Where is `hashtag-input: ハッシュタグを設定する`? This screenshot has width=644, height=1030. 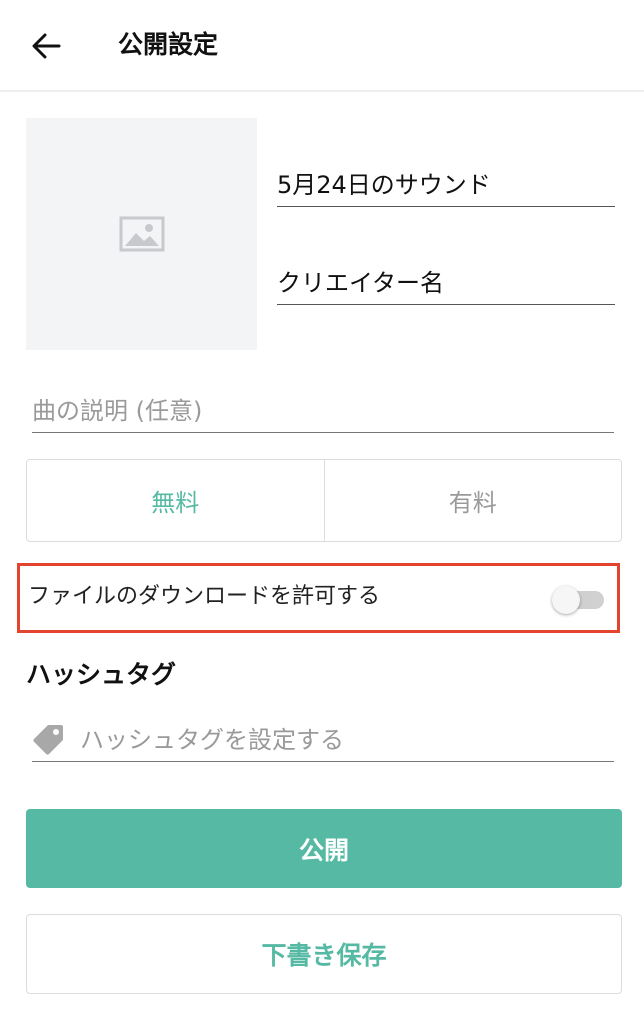 hashtag-input: ハッシュタグを設定する is located at coordinates (323, 741).